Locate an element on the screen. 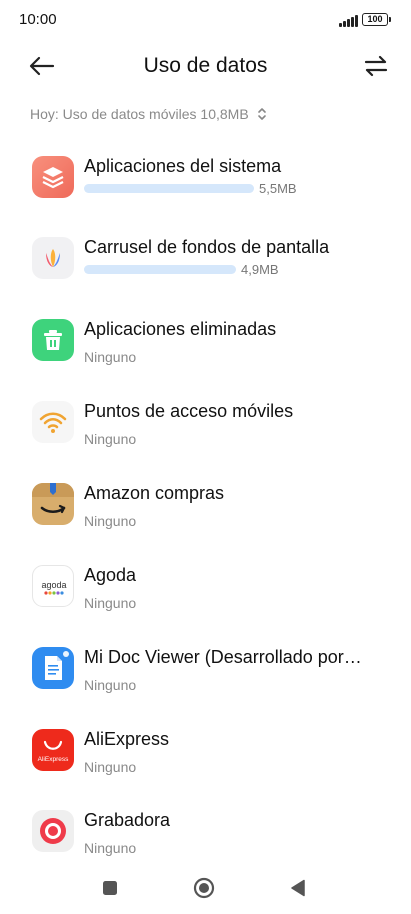 Image resolution: width=411 pixels, height=914 pixels. app-name: AliExpress is located at coordinates (127, 739).